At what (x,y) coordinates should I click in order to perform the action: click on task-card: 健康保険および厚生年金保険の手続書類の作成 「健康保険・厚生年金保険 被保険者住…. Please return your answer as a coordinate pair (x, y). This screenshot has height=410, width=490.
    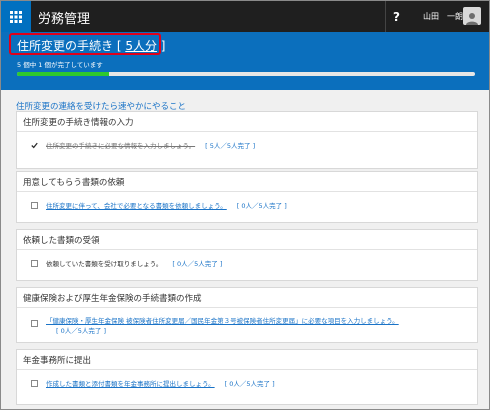
    Looking at the image, I should click on (247, 315).